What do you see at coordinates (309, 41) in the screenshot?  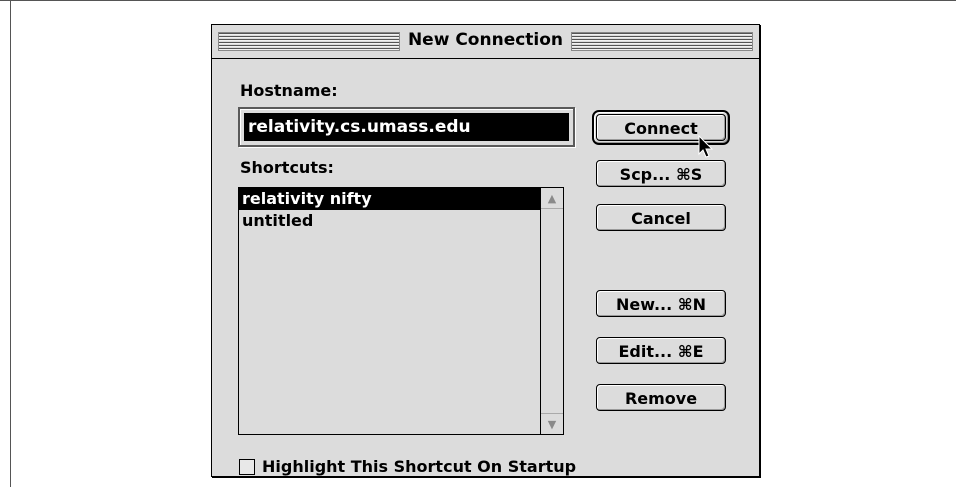 I see `titlebar-grip-left` at bounding box center [309, 41].